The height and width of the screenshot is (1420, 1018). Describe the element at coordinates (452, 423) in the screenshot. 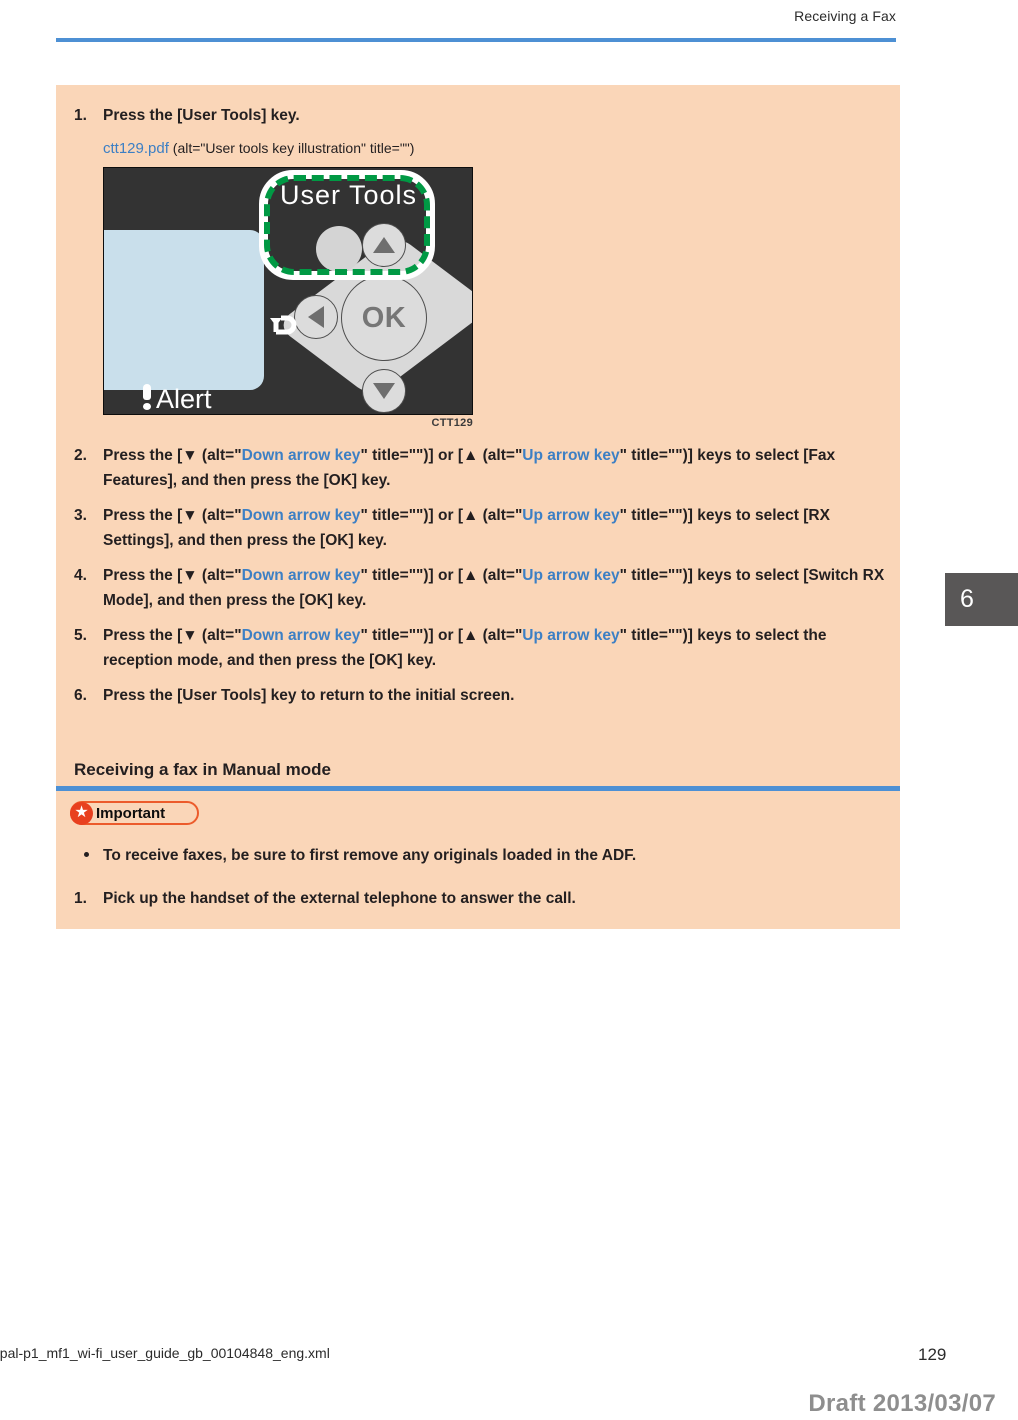

I see `figure-caption: CTT129` at that location.